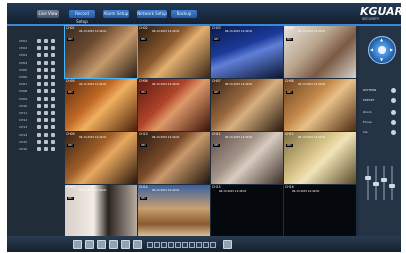  Describe the element at coordinates (174, 211) in the screenshot. I see `camera-tile-ch14: CH14 06-13-2015 14:40:01 REC` at that location.